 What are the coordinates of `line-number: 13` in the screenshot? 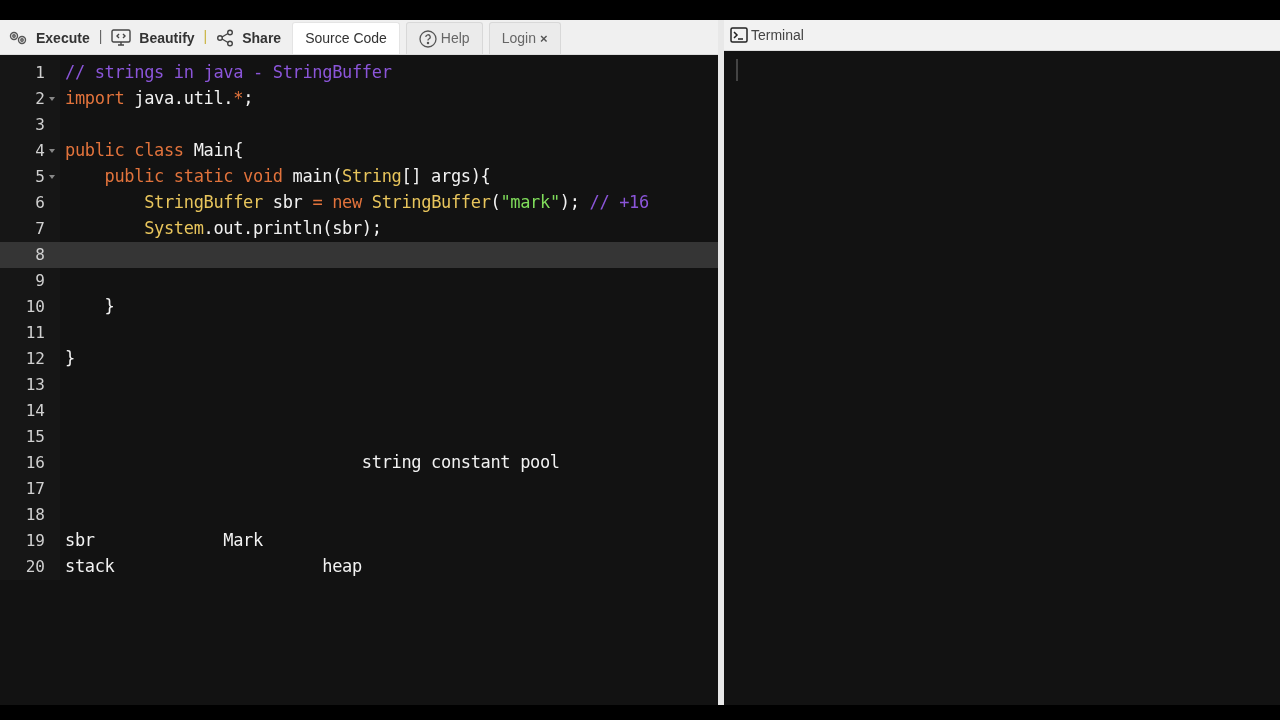 It's located at (35, 385).